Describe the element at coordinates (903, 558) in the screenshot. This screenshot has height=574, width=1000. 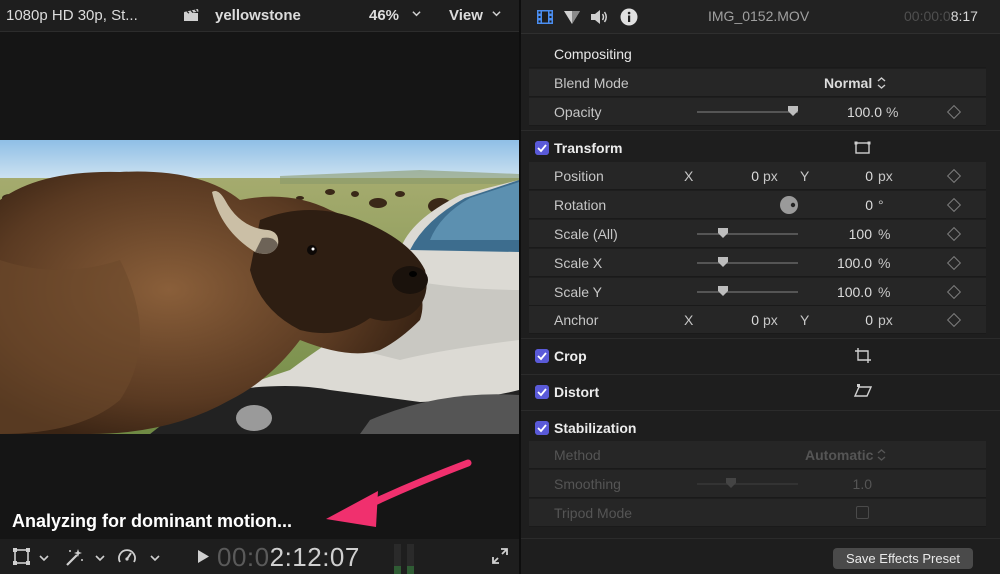
I see `save-effects-preset-button: Save Effects Preset` at that location.